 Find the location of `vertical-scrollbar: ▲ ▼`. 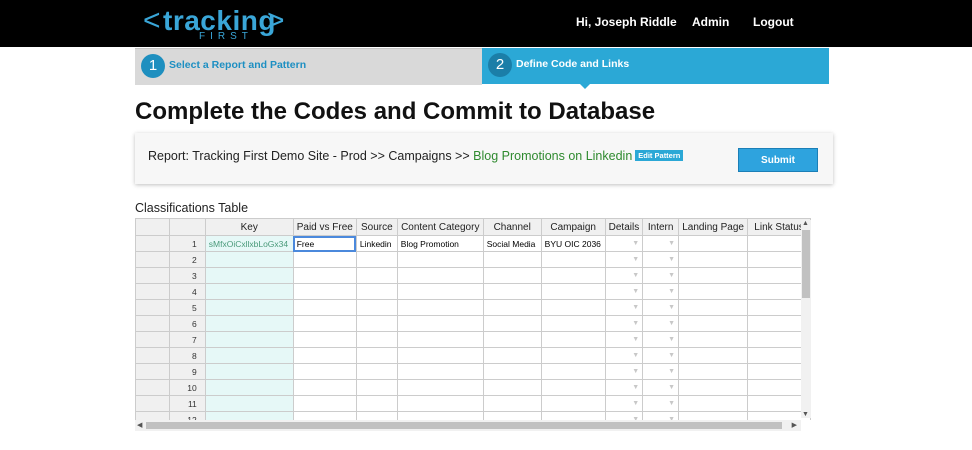

vertical-scrollbar: ▲ ▼ is located at coordinates (806, 319).